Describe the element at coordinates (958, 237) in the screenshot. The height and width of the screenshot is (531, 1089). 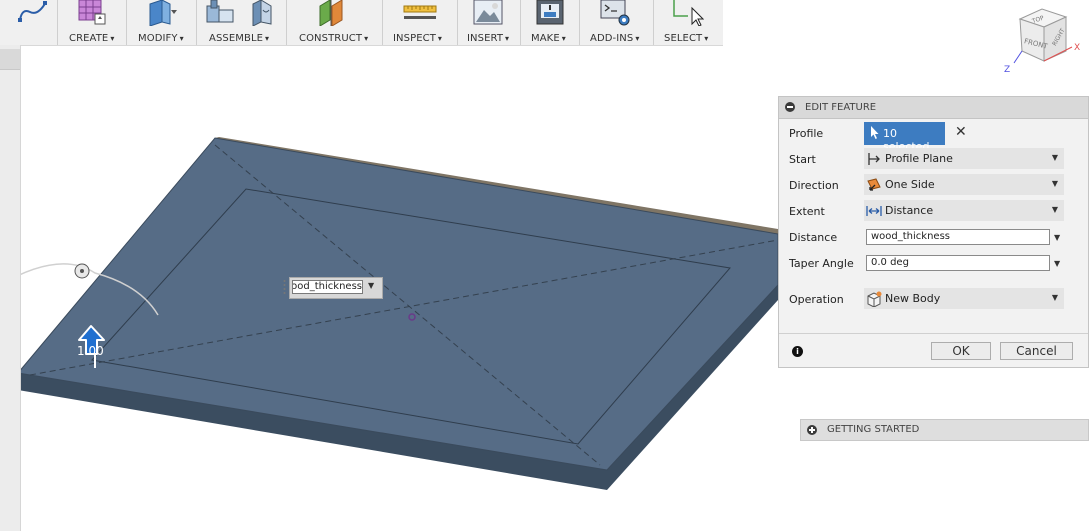
I see `distance-input: wood_thickness` at that location.